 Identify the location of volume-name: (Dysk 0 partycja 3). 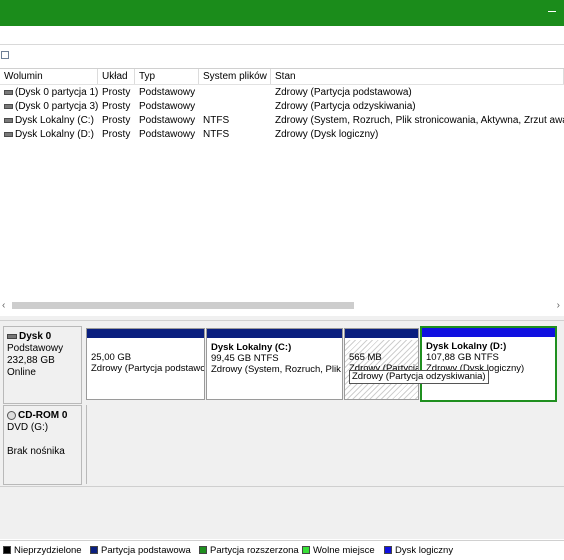
(56, 106).